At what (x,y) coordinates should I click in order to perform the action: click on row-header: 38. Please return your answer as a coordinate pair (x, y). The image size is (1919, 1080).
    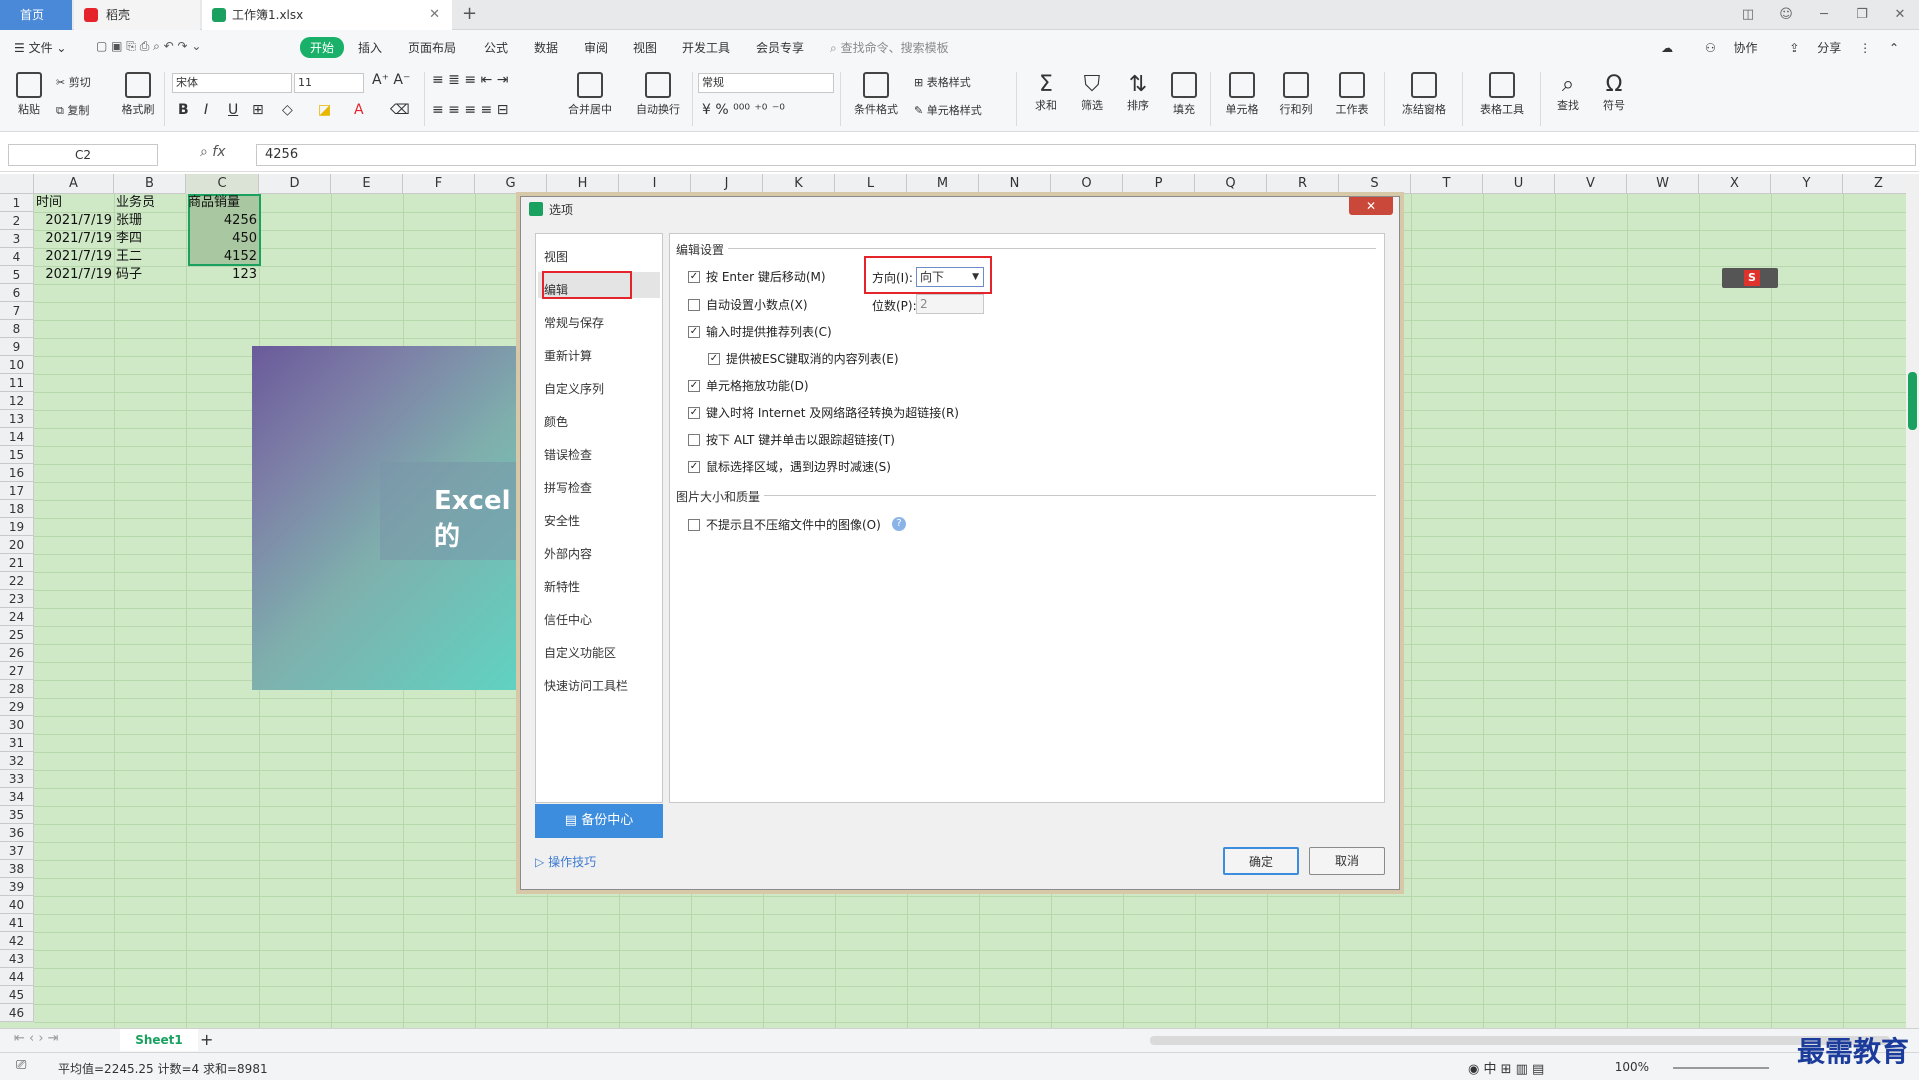
    Looking at the image, I should click on (16, 869).